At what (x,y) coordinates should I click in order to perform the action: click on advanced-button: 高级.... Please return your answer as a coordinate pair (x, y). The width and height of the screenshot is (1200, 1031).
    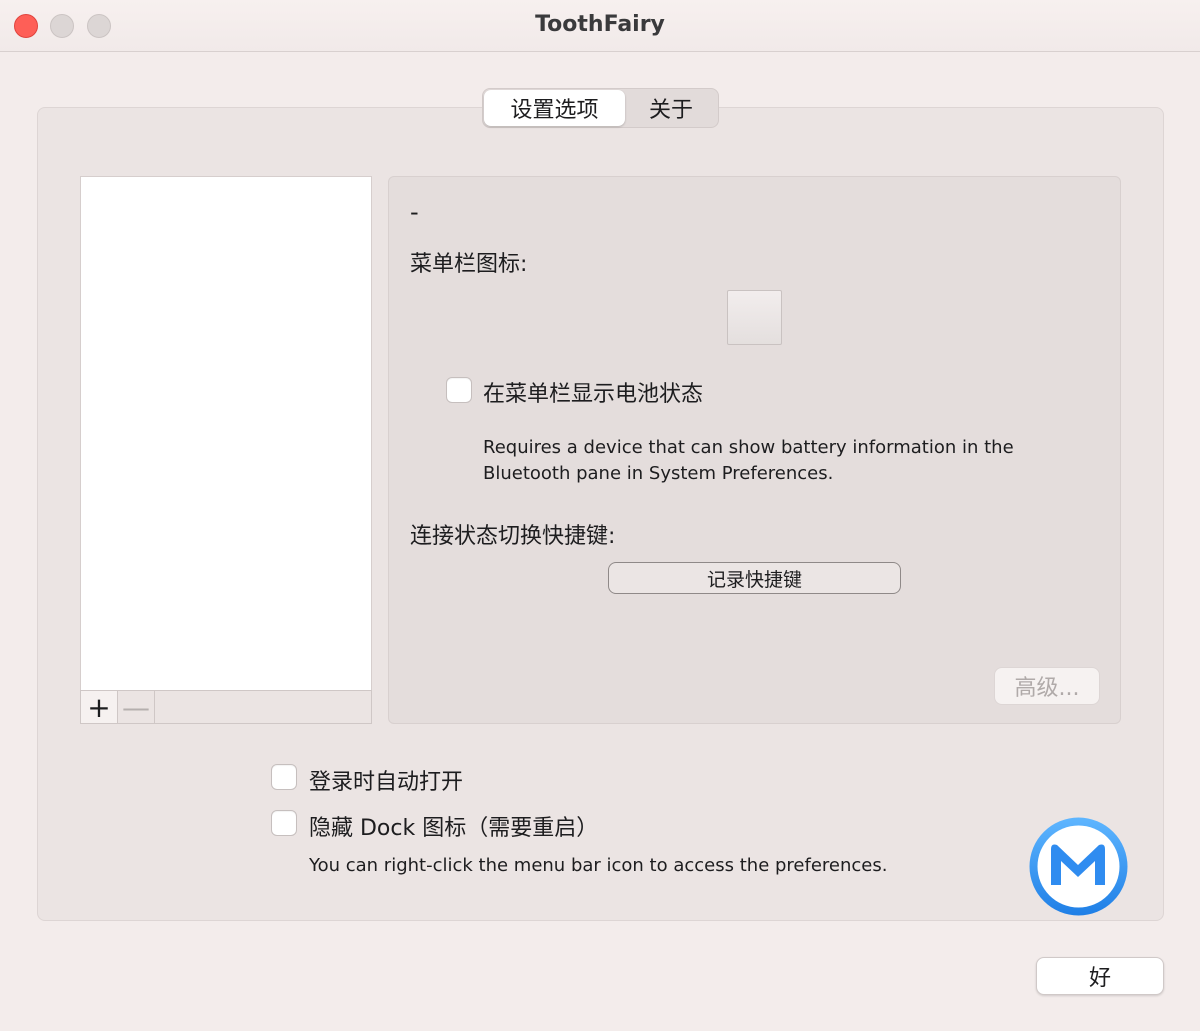
    Looking at the image, I should click on (1047, 686).